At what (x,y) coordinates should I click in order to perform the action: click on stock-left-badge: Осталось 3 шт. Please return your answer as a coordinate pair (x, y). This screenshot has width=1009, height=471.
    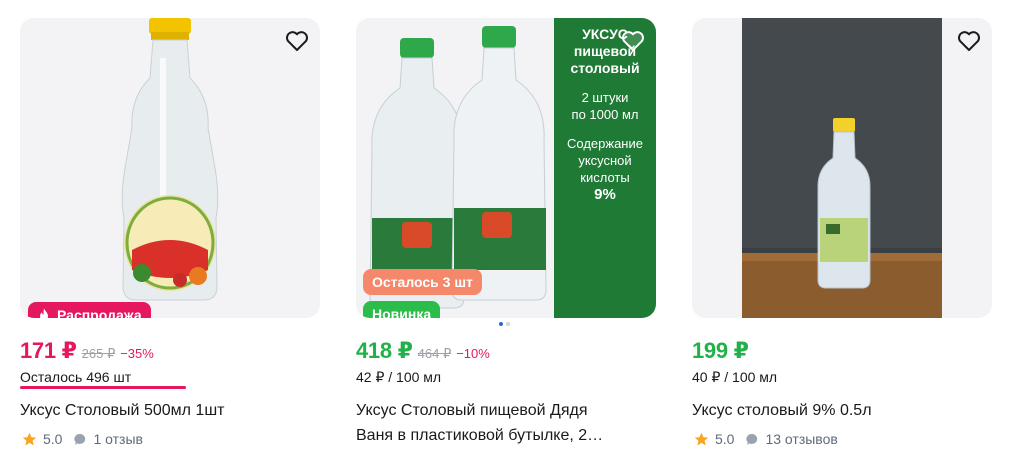
    Looking at the image, I should click on (422, 282).